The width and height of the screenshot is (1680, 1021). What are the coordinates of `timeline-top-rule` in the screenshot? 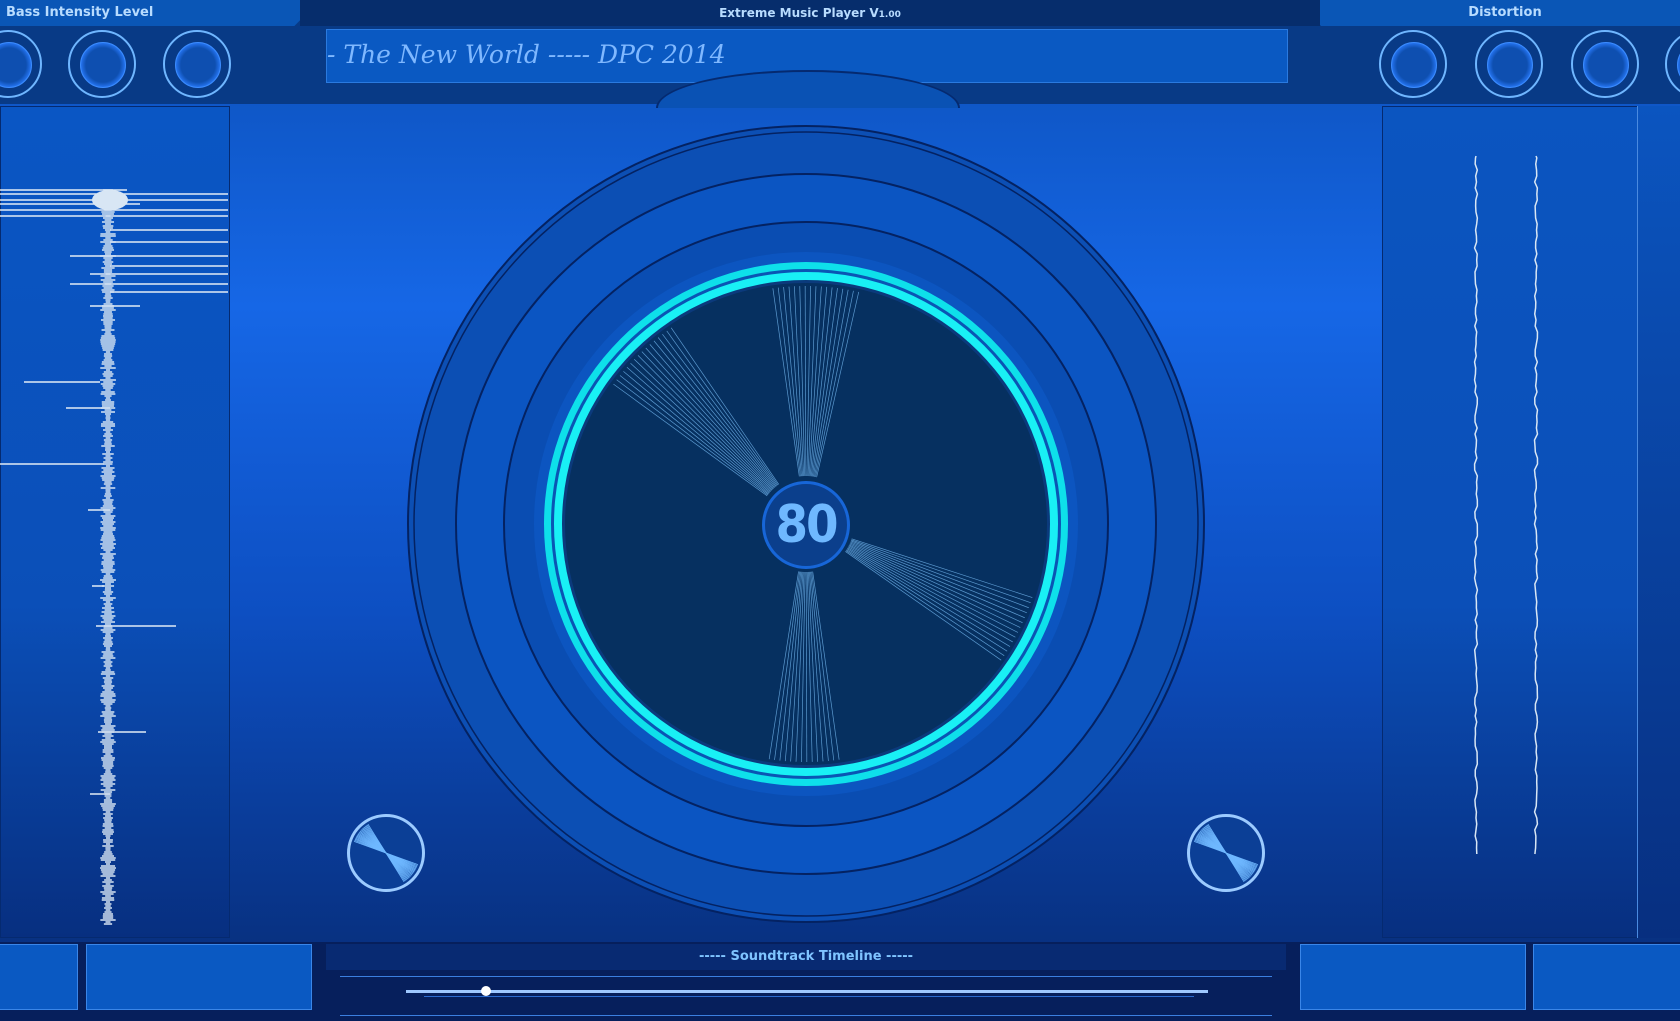 It's located at (806, 976).